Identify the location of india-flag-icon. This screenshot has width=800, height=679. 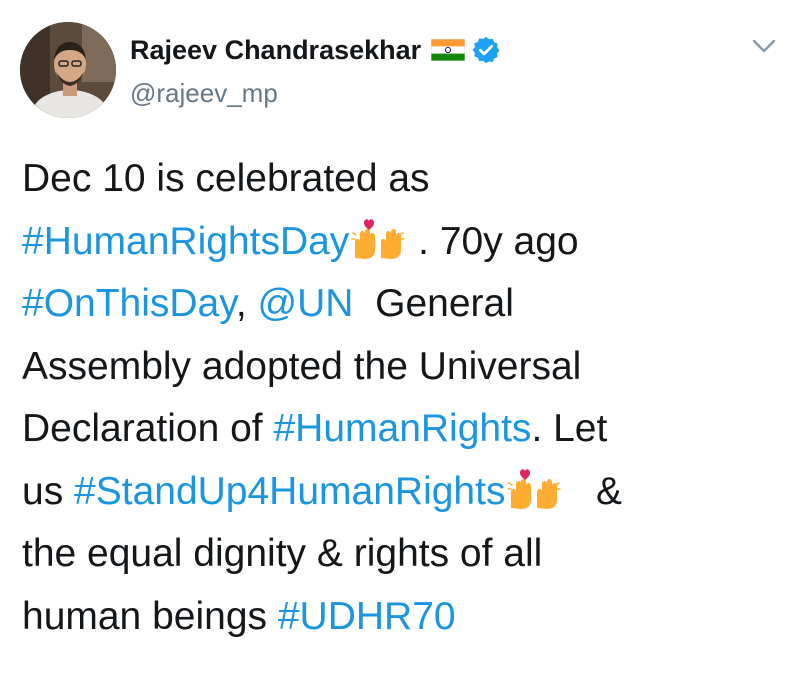
(448, 50).